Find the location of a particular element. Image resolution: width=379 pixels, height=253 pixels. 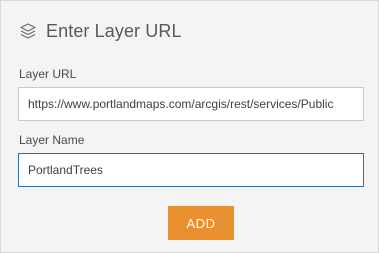

panel-header: Enter Layer URL is located at coordinates (100, 31).